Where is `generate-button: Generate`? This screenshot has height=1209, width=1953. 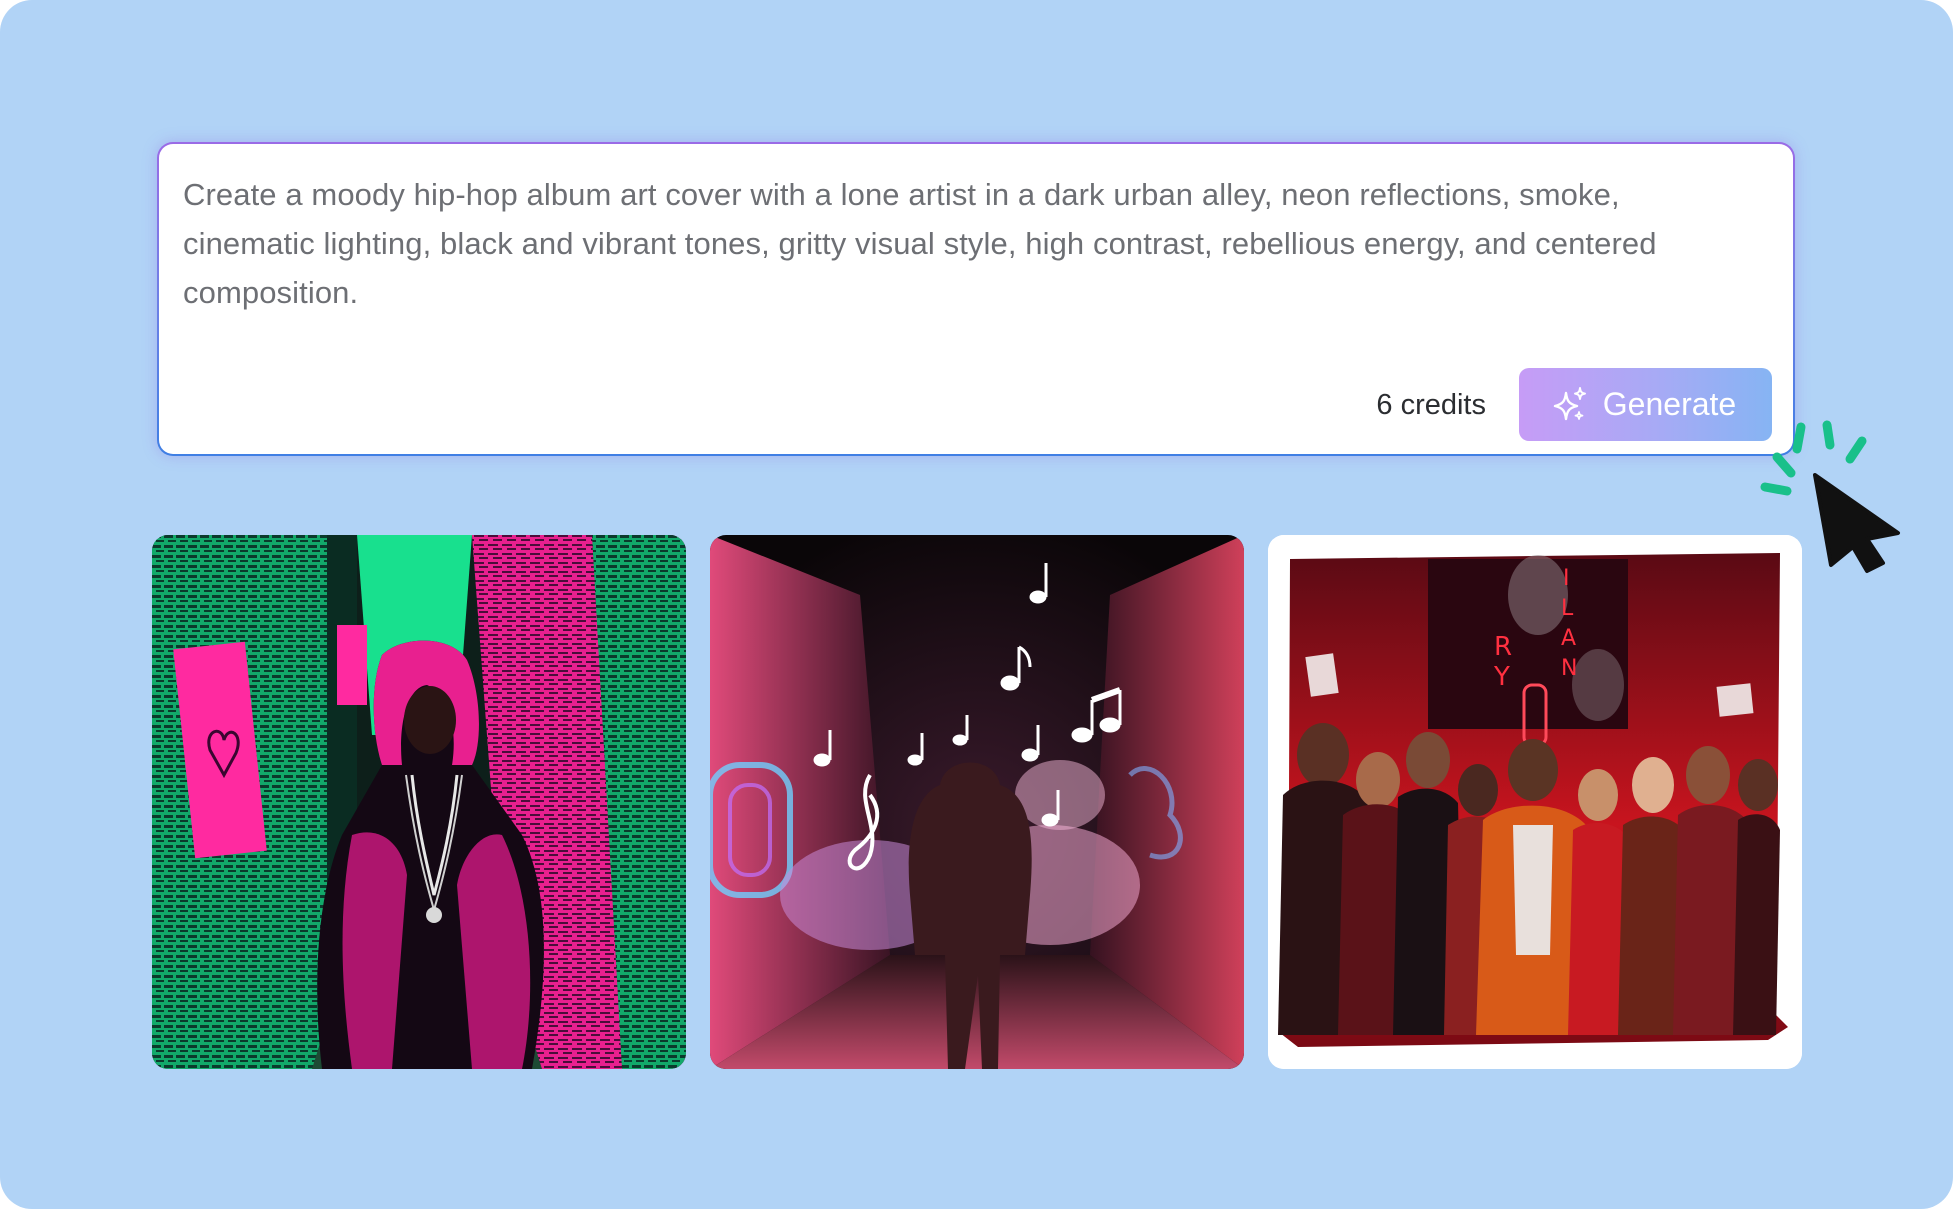
generate-button: Generate is located at coordinates (1645, 404).